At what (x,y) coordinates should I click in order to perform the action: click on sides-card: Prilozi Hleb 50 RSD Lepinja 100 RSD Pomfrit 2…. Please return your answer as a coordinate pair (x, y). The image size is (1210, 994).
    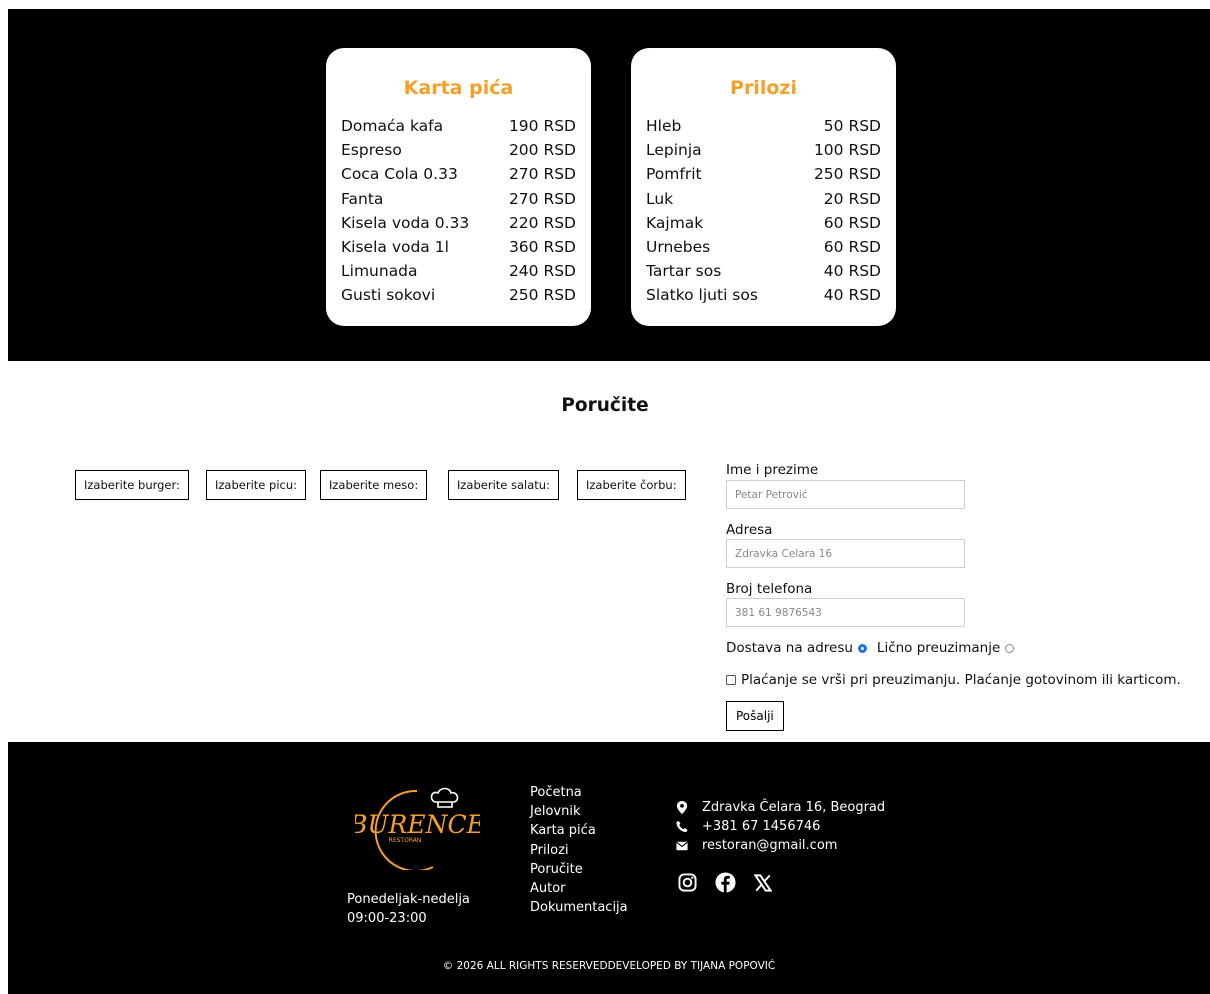
    Looking at the image, I should click on (763, 187).